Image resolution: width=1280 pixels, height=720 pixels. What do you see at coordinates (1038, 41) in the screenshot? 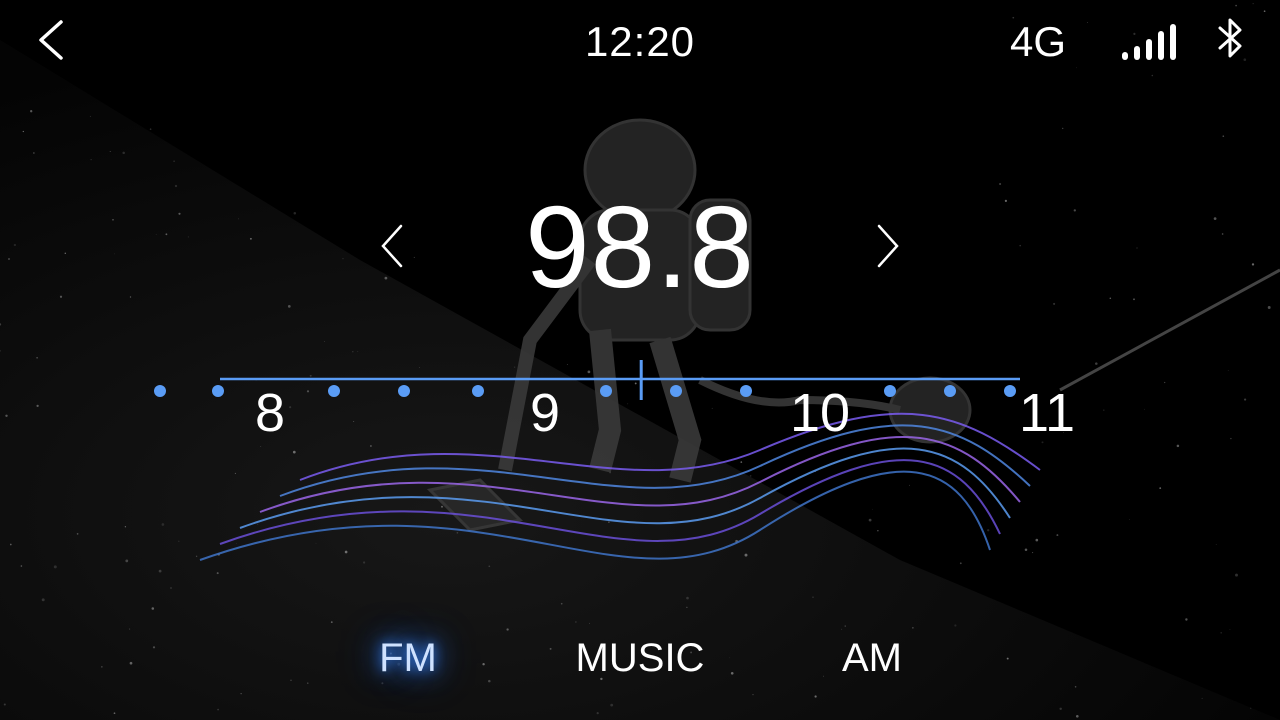
I see `network-type: 4G` at bounding box center [1038, 41].